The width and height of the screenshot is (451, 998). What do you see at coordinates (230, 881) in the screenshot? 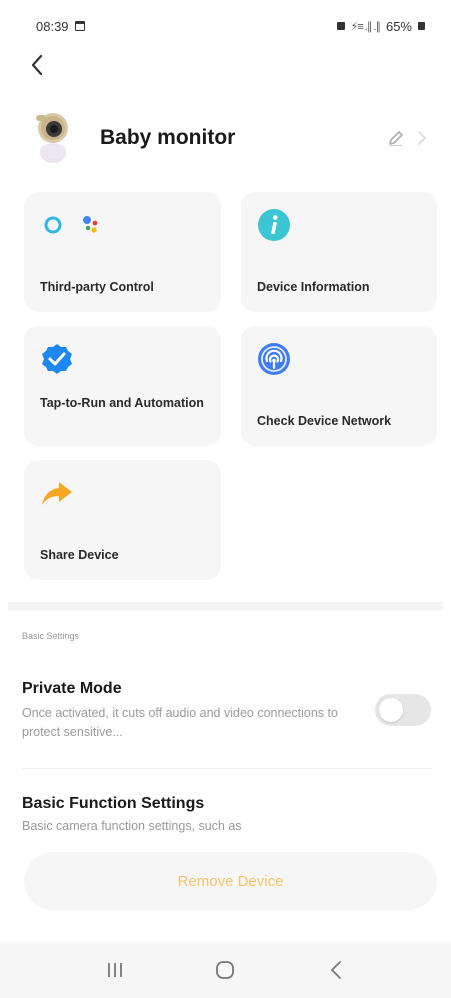
I see `remove-device-button: Remove Device` at bounding box center [230, 881].